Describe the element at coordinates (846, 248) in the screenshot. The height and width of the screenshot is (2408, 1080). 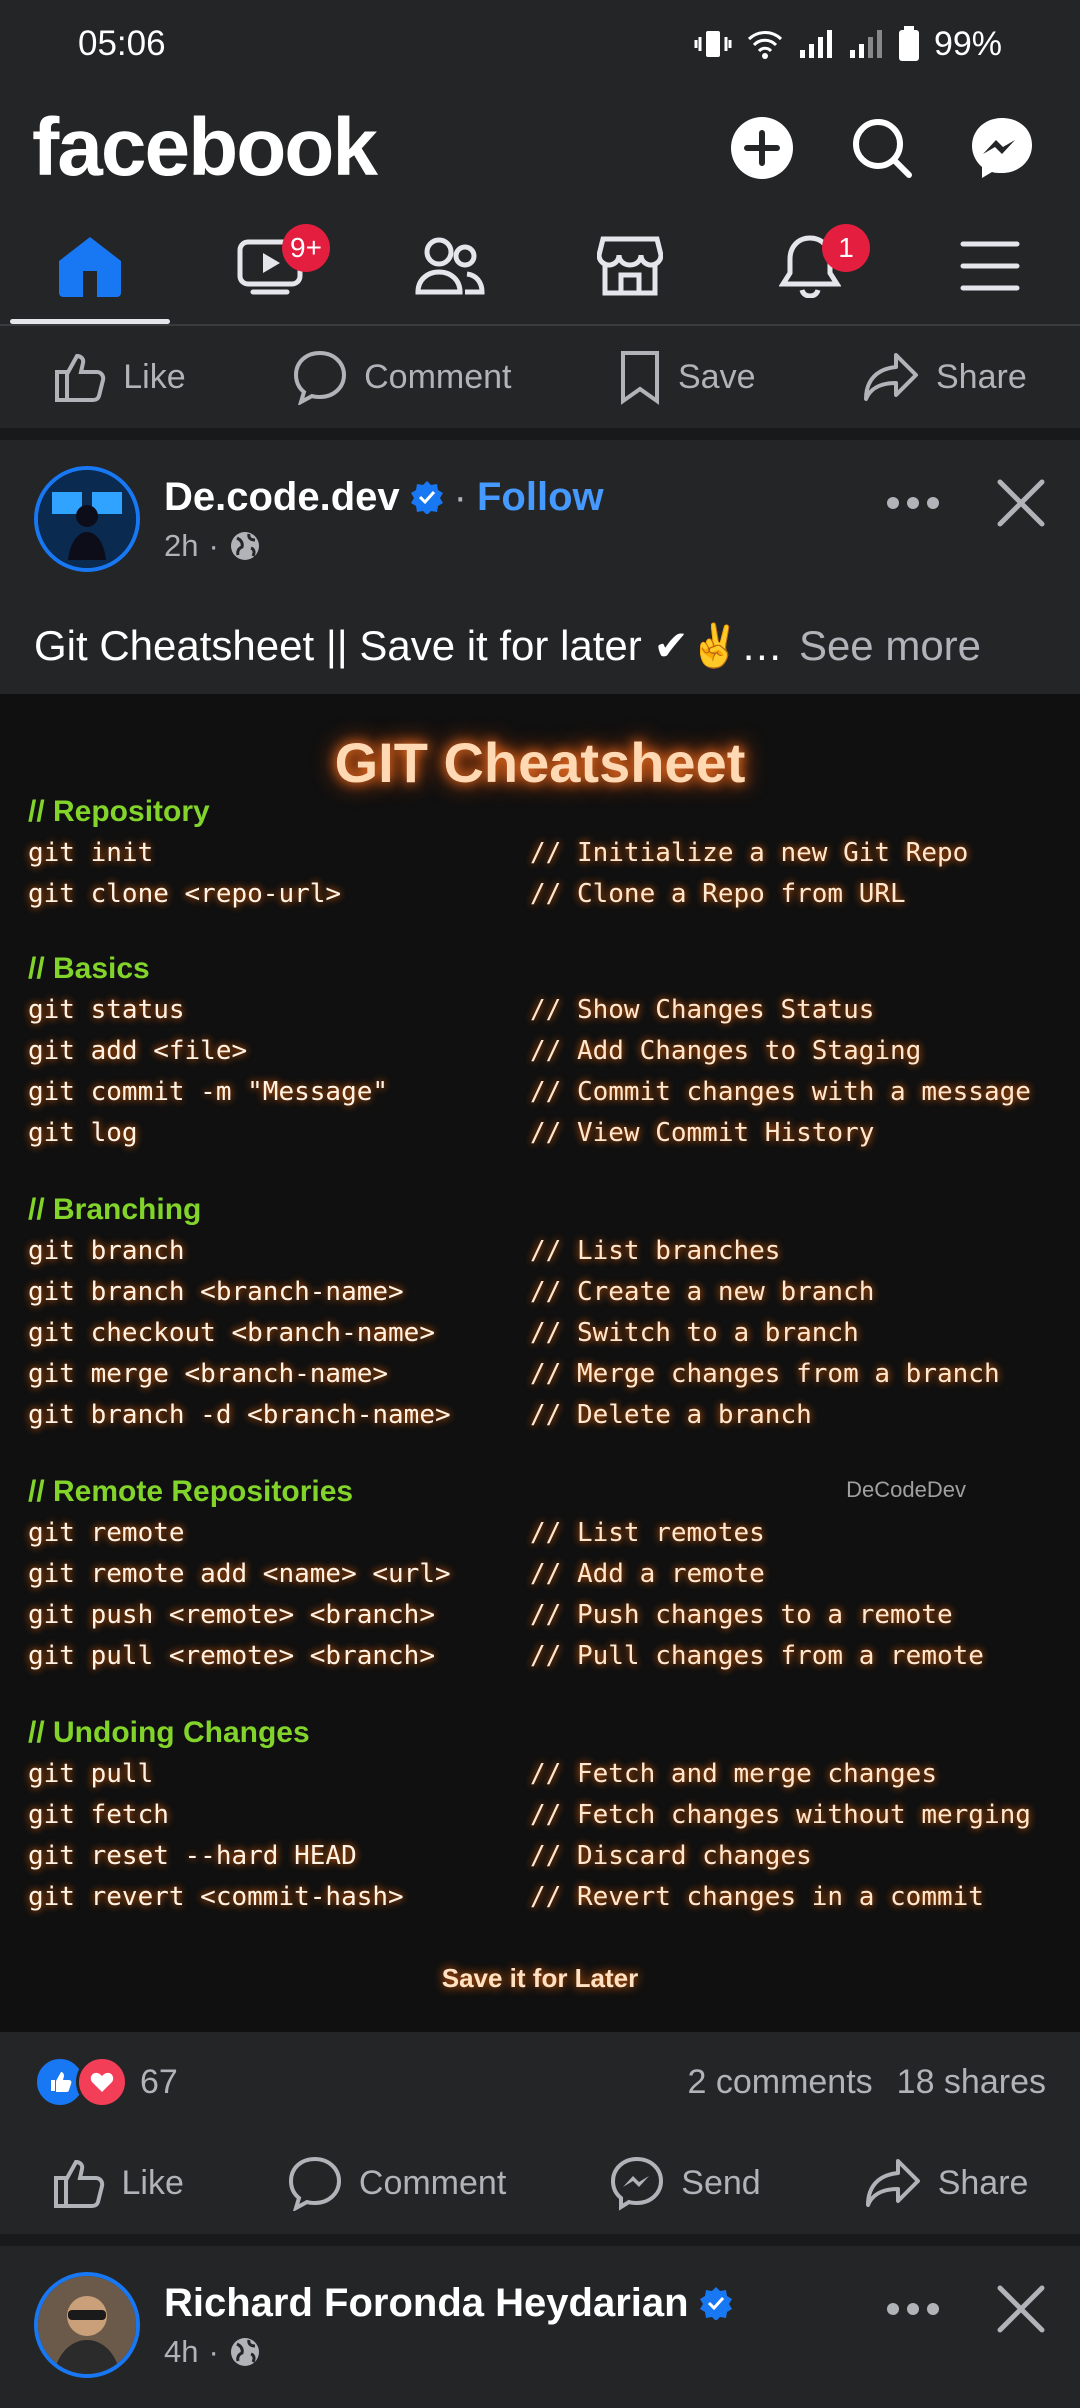
I see `notifications-badge: 1` at that location.